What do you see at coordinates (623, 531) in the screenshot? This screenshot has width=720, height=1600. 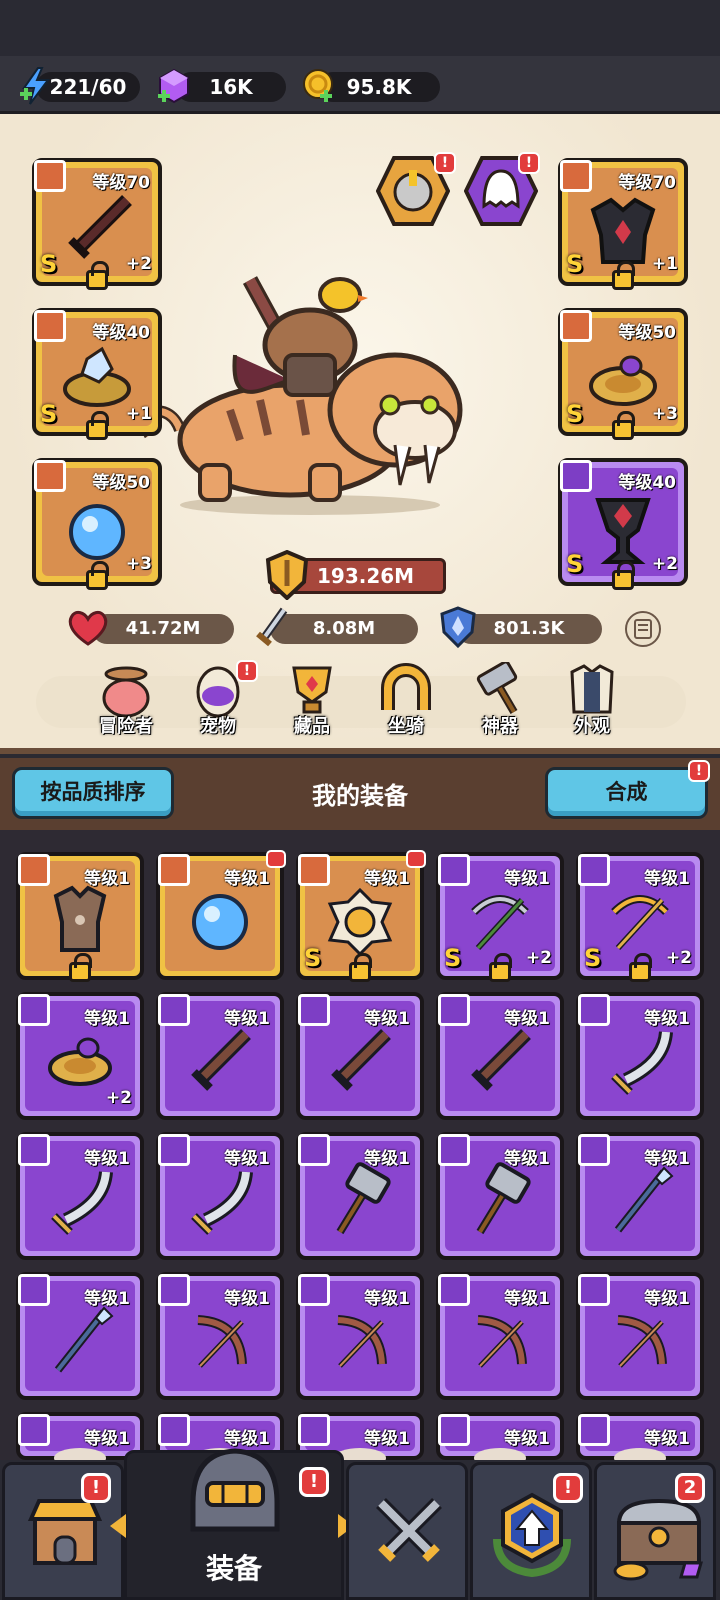 I see `dark-chalice-icon` at bounding box center [623, 531].